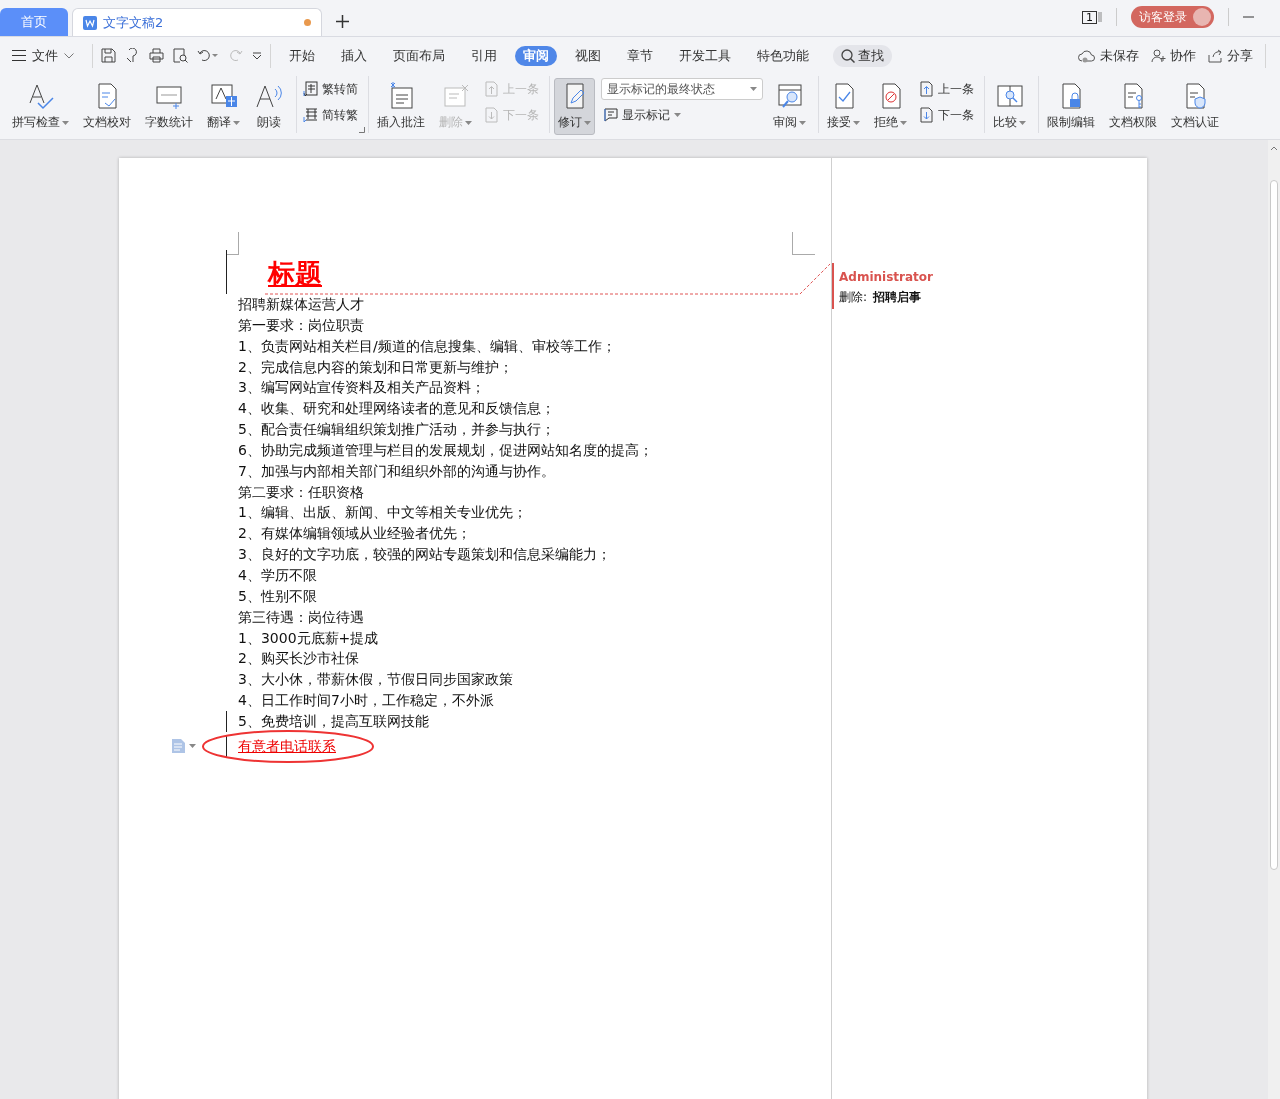  Describe the element at coordinates (90, 22) in the screenshot. I see `document-app-icon` at that location.